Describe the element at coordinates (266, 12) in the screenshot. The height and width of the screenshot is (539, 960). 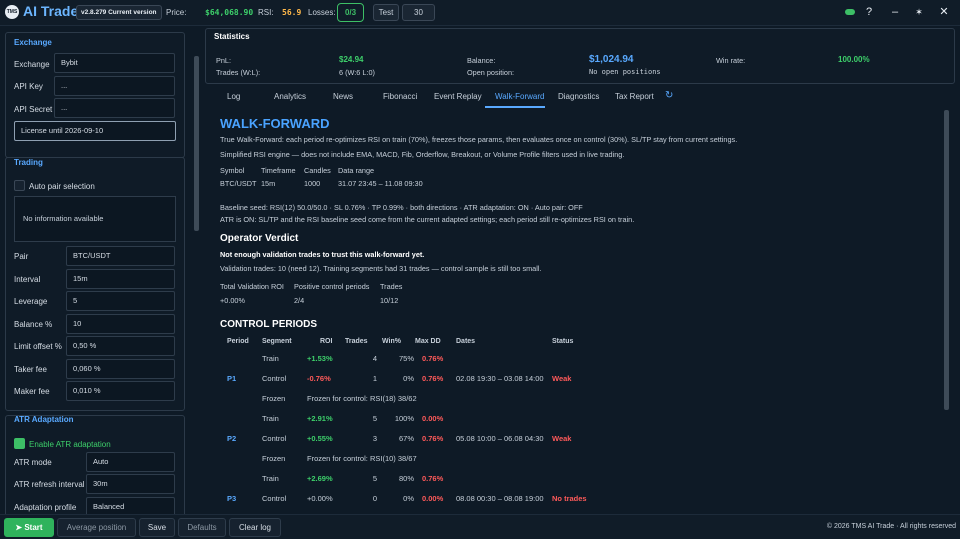
I see `rsi-label: RSI:` at that location.